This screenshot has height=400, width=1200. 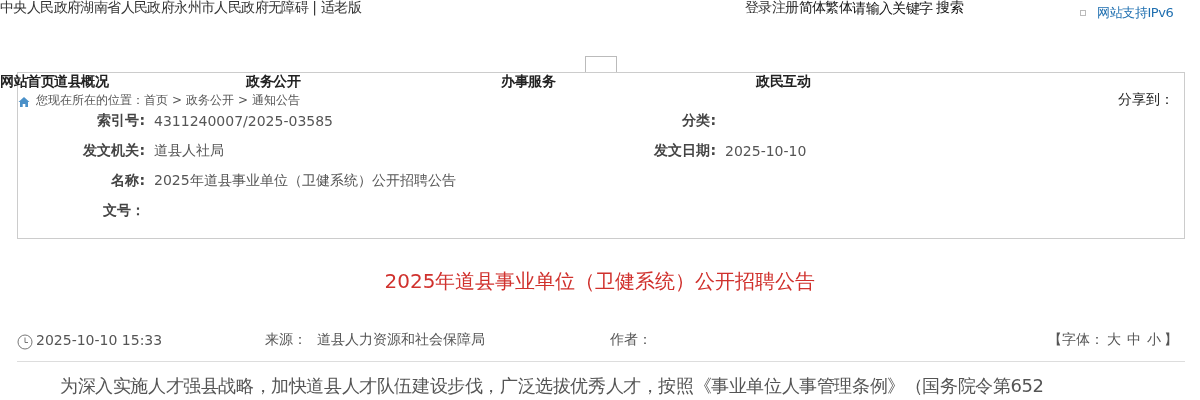 I want to click on nav-link: 道县概况, so click(x=150, y=82).